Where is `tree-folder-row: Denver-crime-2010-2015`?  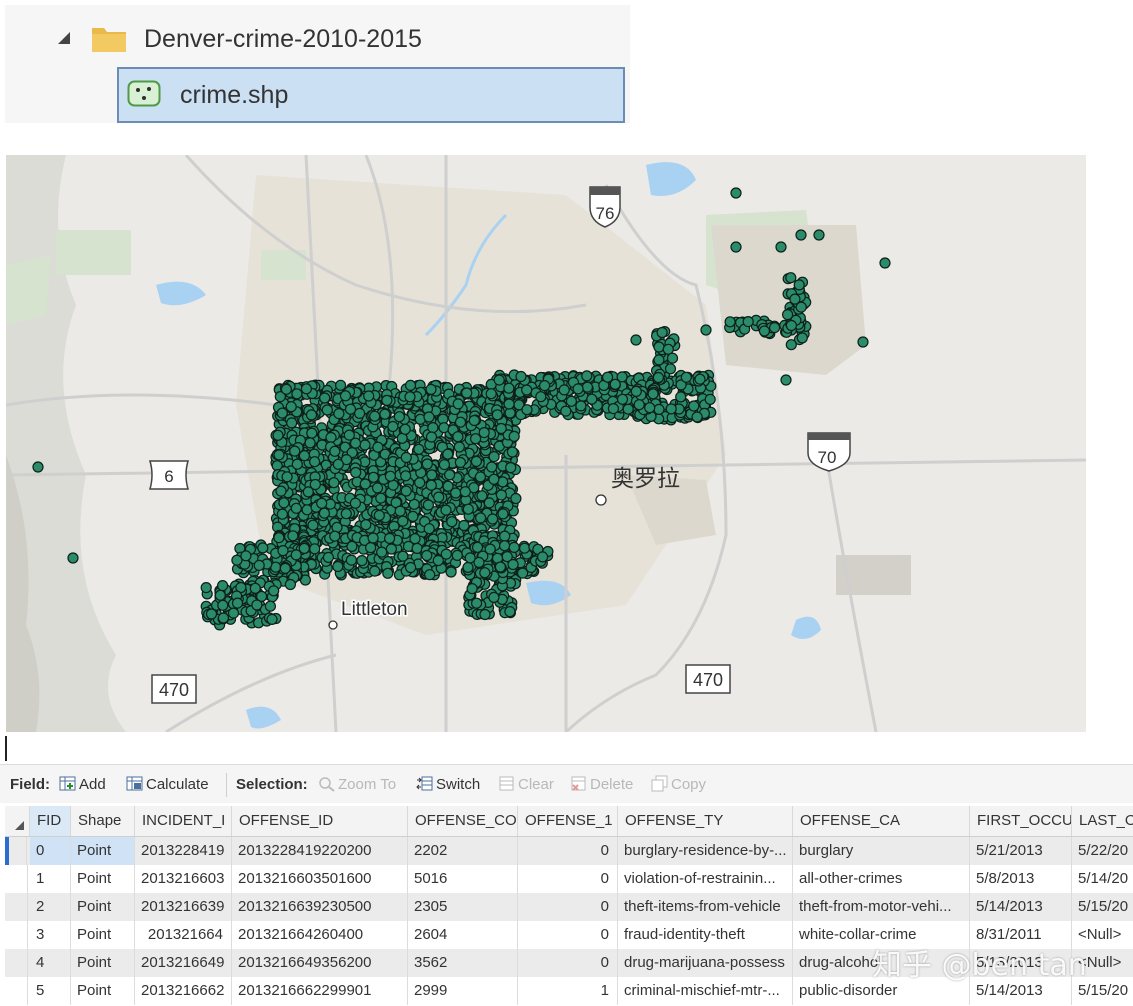 tree-folder-row: Denver-crime-2010-2015 is located at coordinates (317, 39).